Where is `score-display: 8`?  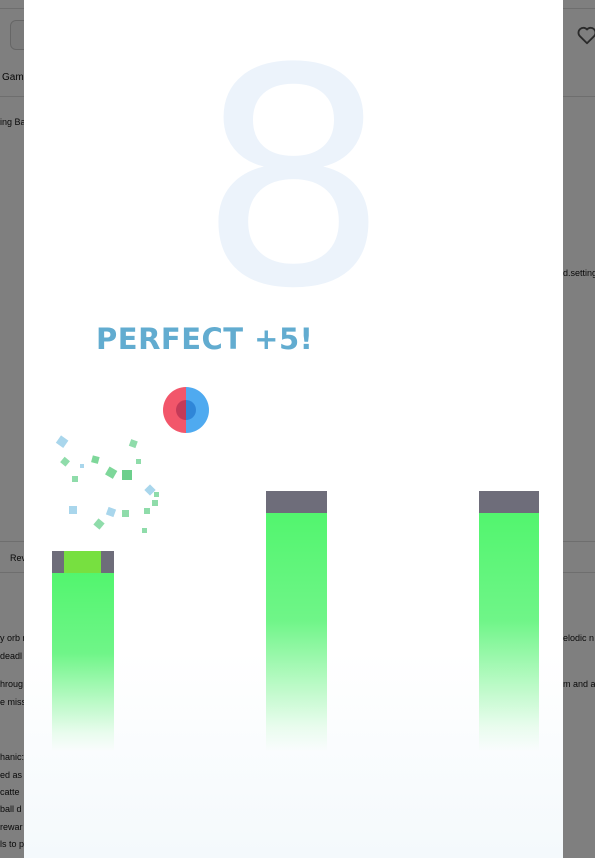
score-display: 8 is located at coordinates (293, 179).